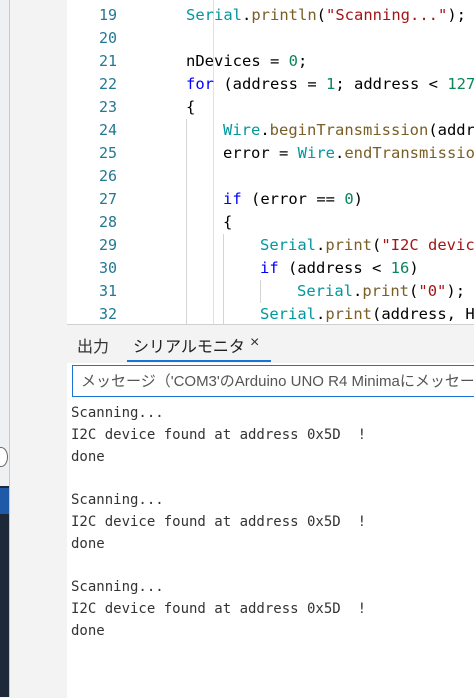 The image size is (474, 698). I want to click on tab-output: 出力, so click(93, 345).